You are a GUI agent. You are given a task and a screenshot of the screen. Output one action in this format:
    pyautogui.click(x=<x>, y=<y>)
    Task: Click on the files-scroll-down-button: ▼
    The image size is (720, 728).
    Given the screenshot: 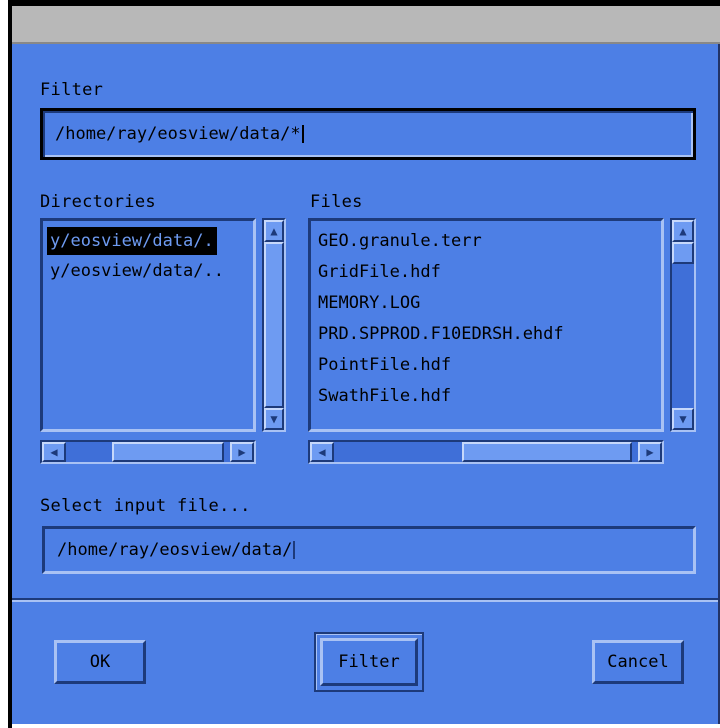 What is the action you would take?
    pyautogui.click(x=683, y=419)
    